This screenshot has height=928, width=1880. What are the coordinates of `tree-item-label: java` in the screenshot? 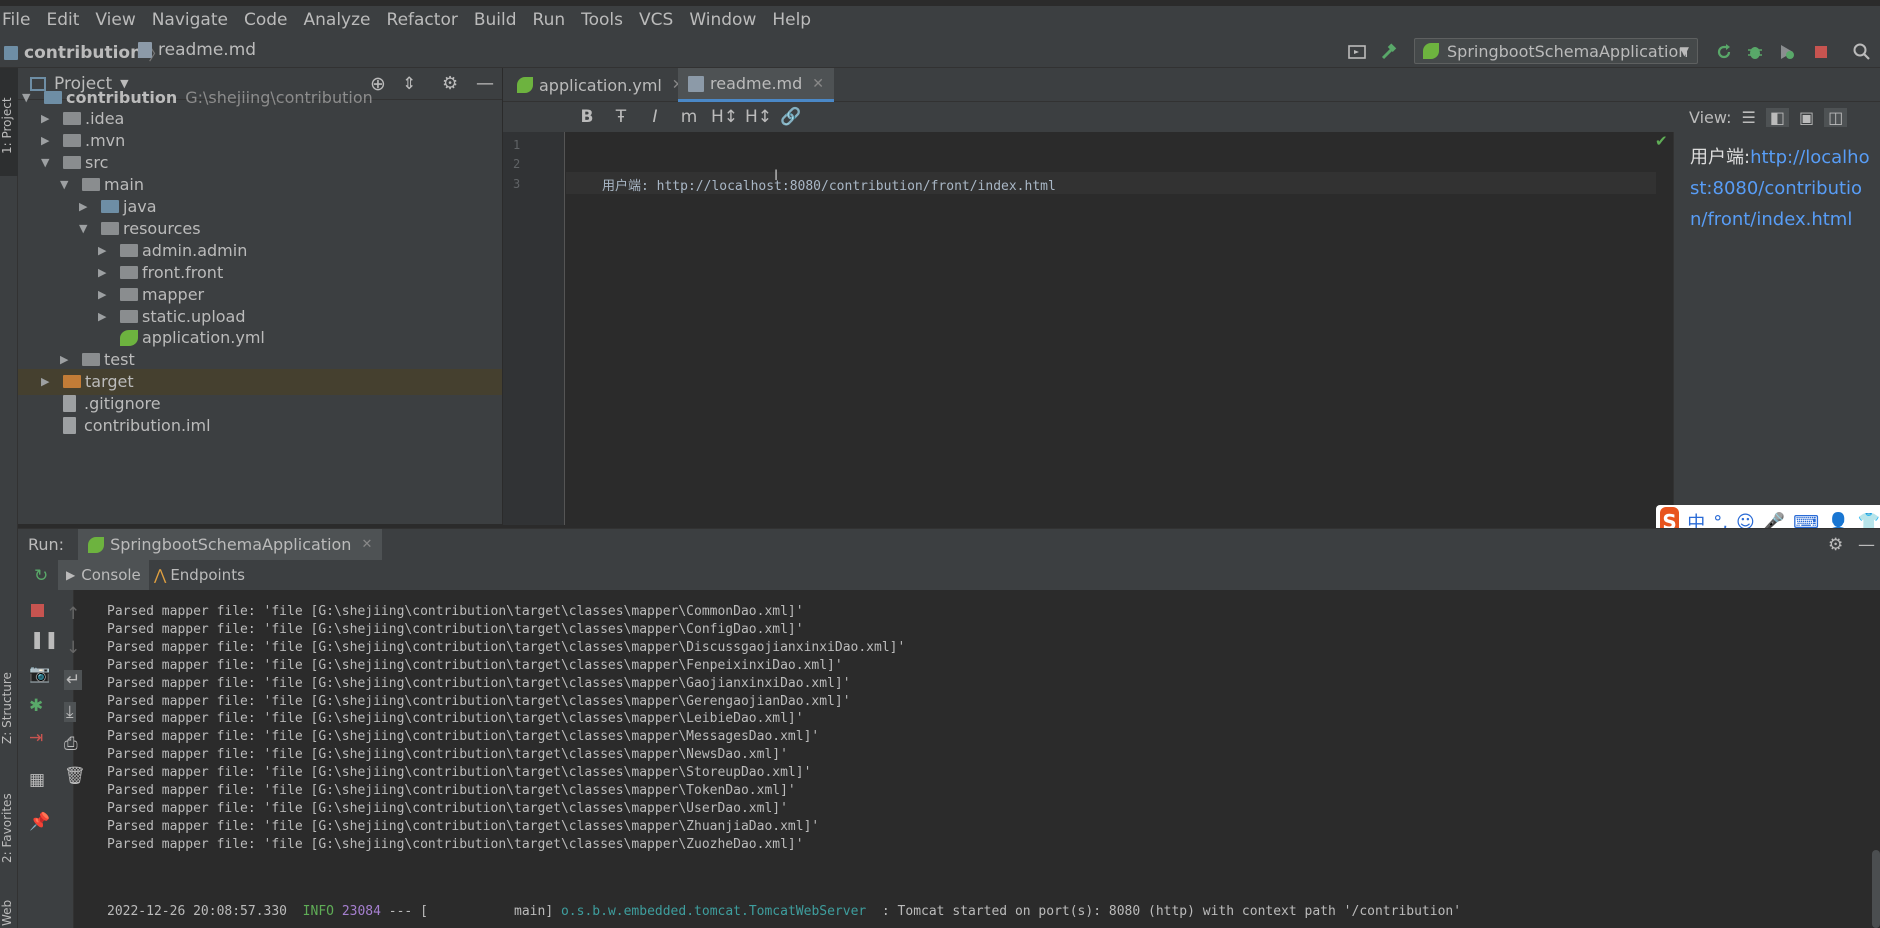 It's located at (140, 206).